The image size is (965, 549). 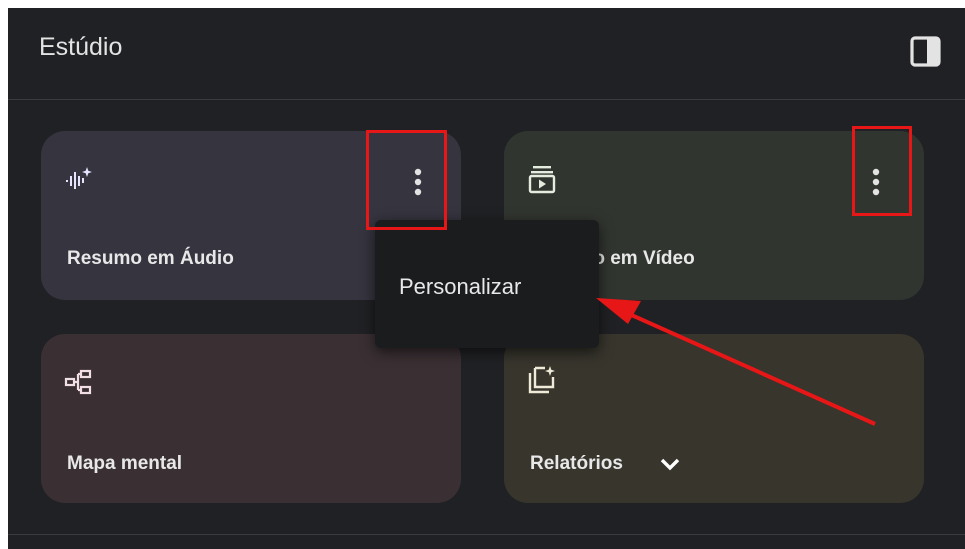 I want to click on mind-map-icon, so click(x=79, y=383).